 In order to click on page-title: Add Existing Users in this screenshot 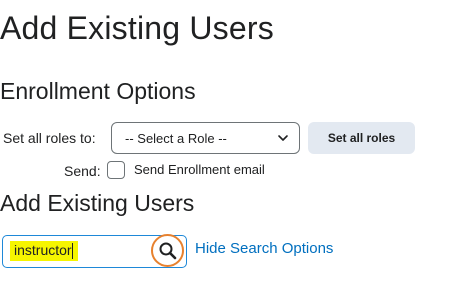, I will do `click(137, 28)`.